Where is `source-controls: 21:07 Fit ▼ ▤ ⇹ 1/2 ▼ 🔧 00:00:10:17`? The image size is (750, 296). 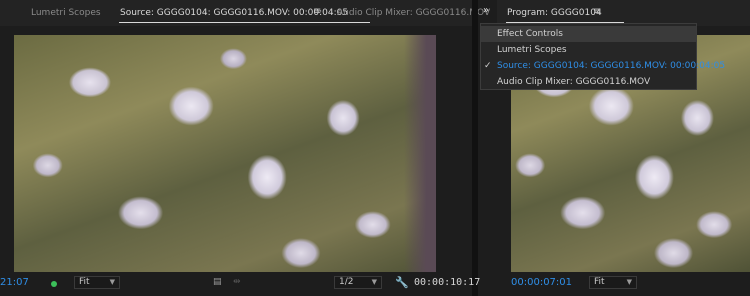
source-controls: 21:07 Fit ▼ ▤ ⇹ 1/2 ▼ 🔧 00:00:10:17 is located at coordinates (240, 284).